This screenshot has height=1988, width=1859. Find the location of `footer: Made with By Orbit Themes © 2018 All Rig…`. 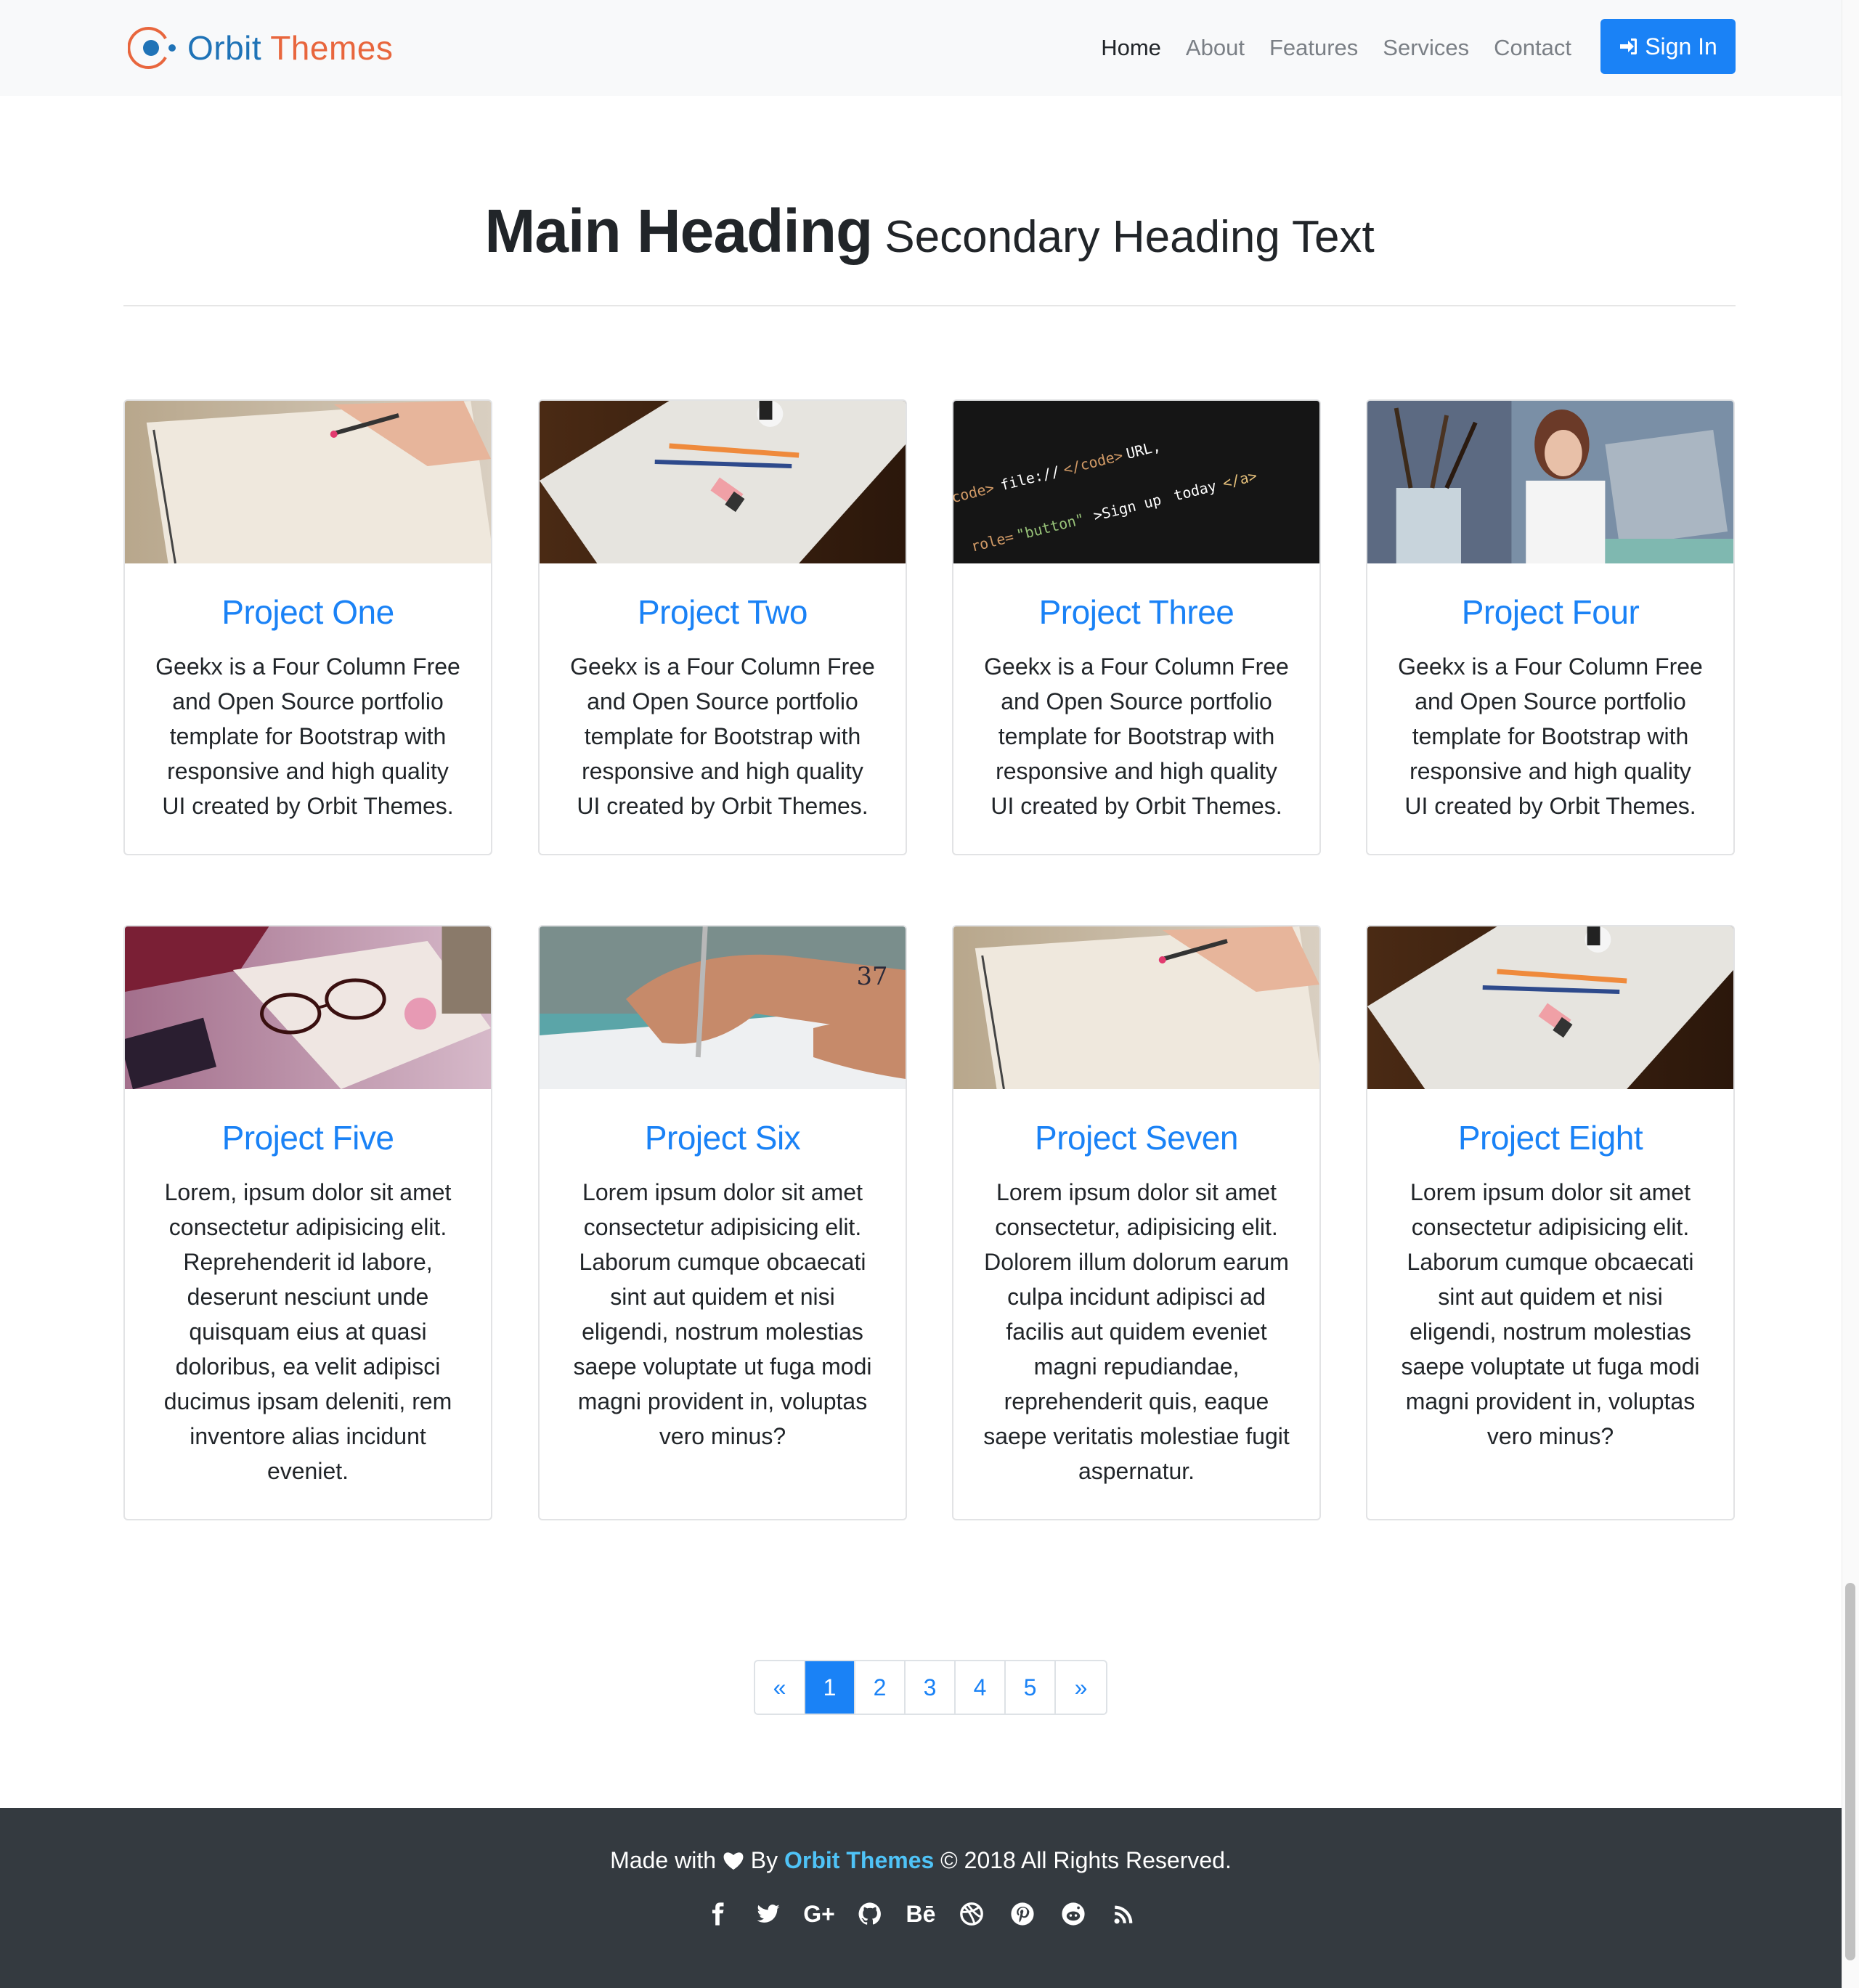

footer: Made with By Orbit Themes © 2018 All Rig… is located at coordinates (921, 1898).